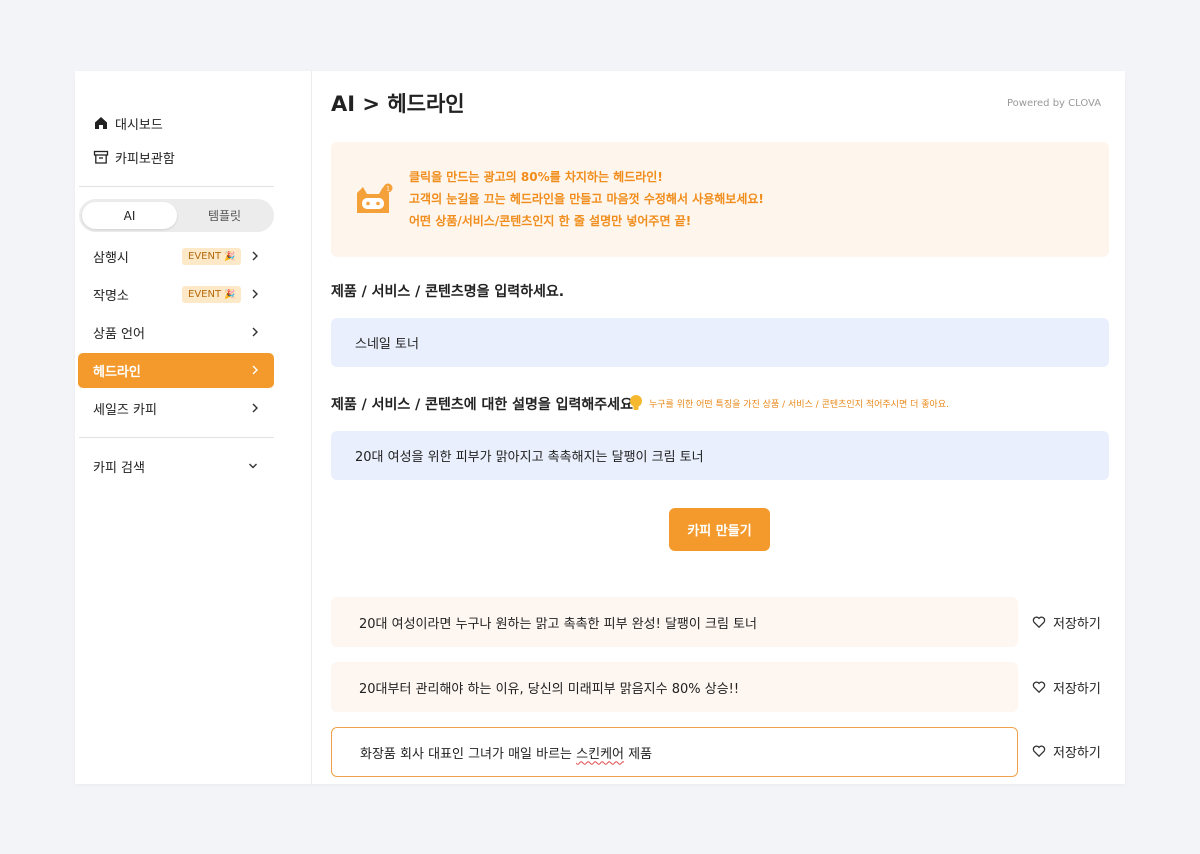 The width and height of the screenshot is (1200, 854). Describe the element at coordinates (101, 157) in the screenshot. I see `archive-icon` at that location.